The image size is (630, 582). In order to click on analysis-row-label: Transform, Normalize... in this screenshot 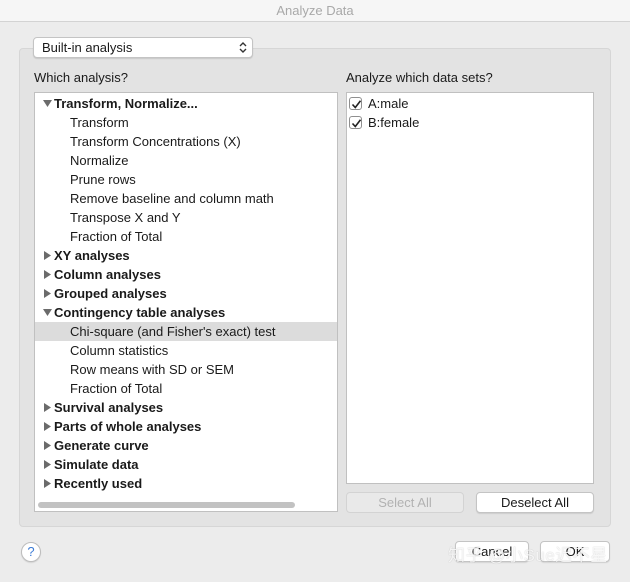, I will do `click(126, 103)`.